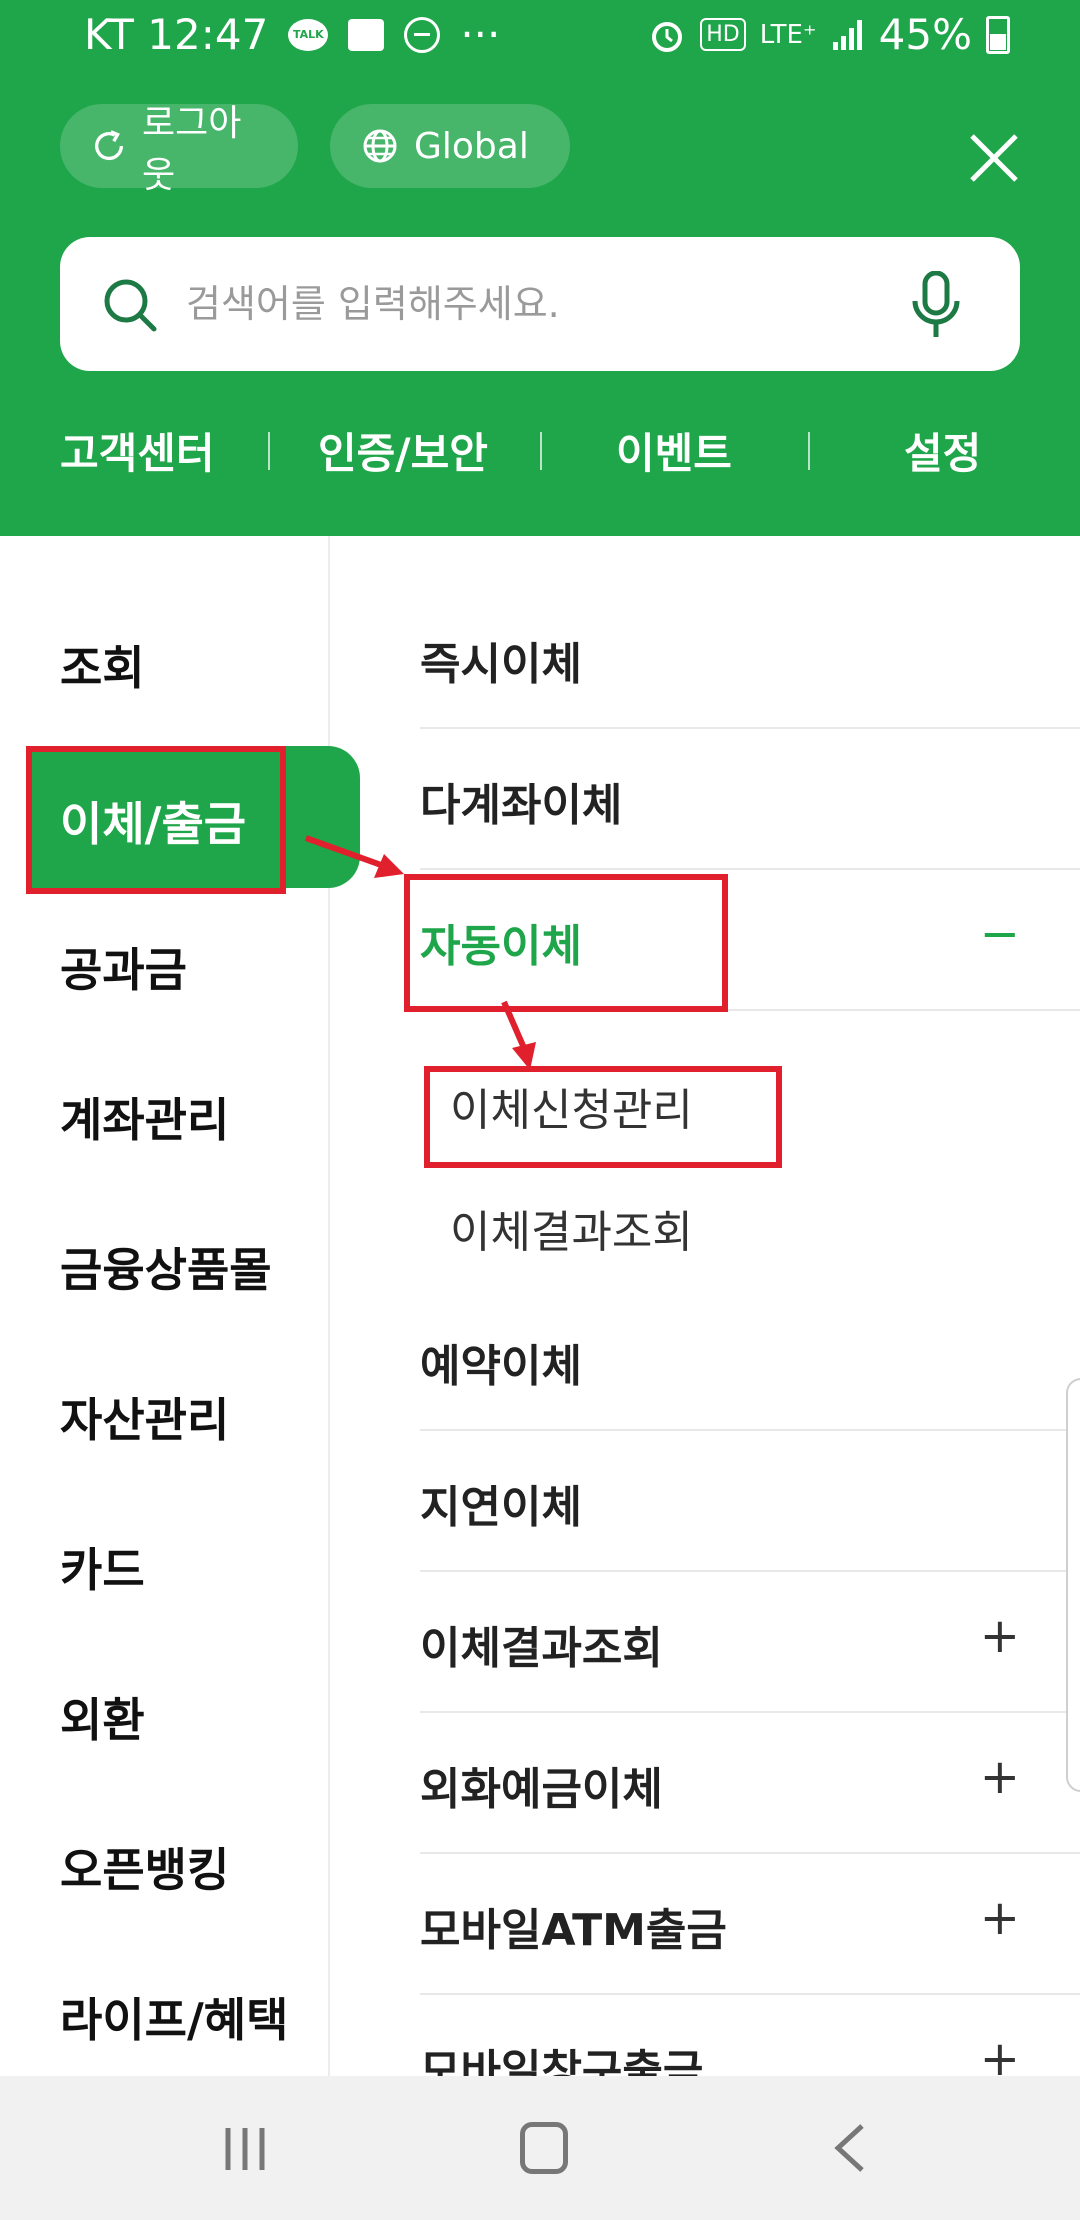 The image size is (1080, 2220). I want to click on search-icon, so click(130, 305).